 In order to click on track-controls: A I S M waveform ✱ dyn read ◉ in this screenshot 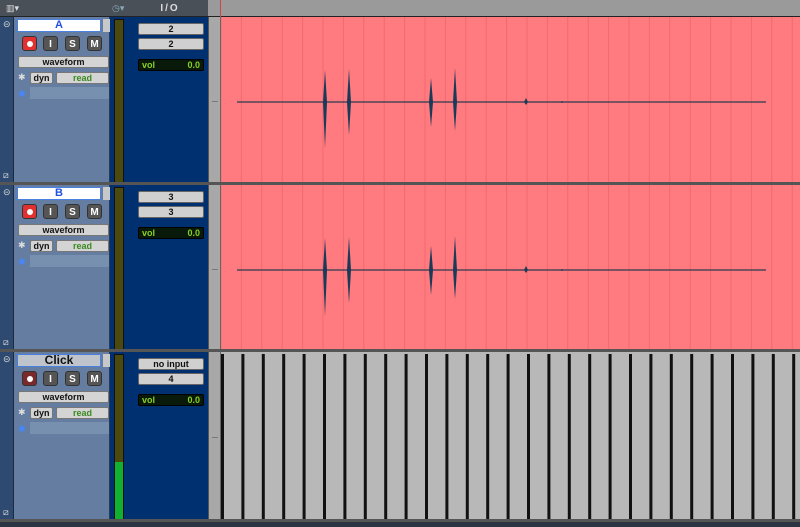, I will do `click(62, 101)`.